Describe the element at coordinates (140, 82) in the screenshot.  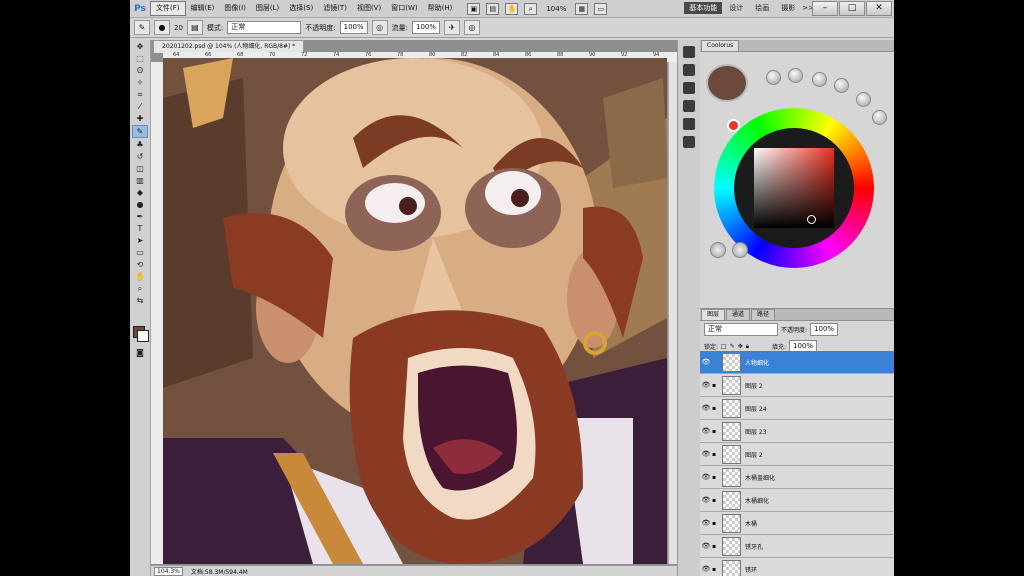
I see `quick-select-icon: ✧` at that location.